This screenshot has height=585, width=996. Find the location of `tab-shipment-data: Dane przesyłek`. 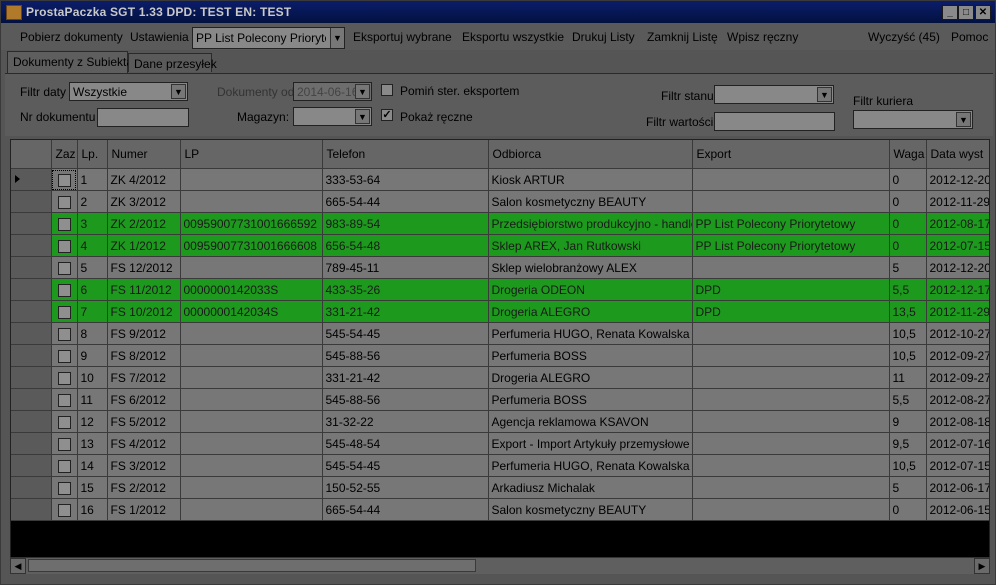

tab-shipment-data: Dane przesyłek is located at coordinates (172, 62).